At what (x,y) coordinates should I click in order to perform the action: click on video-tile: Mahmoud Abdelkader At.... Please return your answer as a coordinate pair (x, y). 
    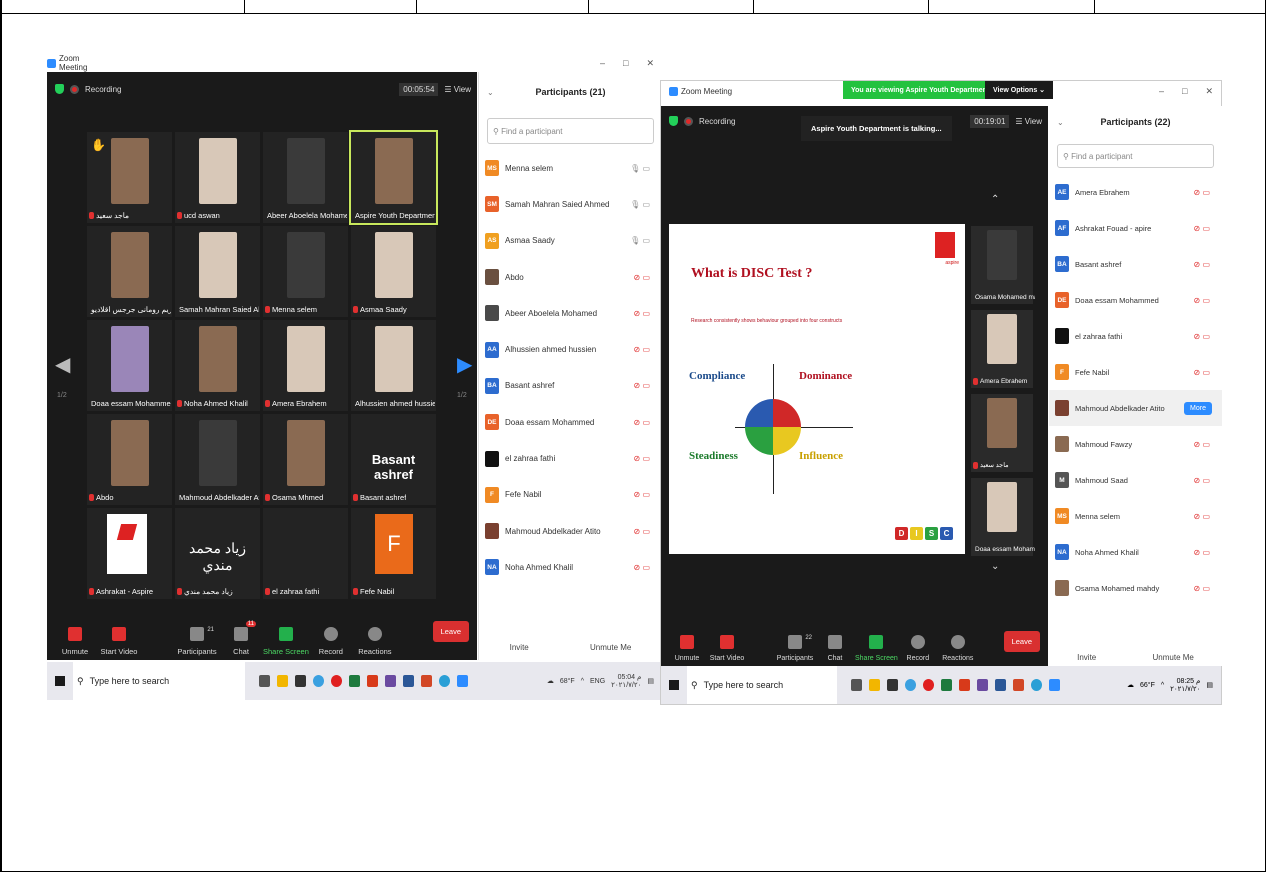
    Looking at the image, I should click on (217, 459).